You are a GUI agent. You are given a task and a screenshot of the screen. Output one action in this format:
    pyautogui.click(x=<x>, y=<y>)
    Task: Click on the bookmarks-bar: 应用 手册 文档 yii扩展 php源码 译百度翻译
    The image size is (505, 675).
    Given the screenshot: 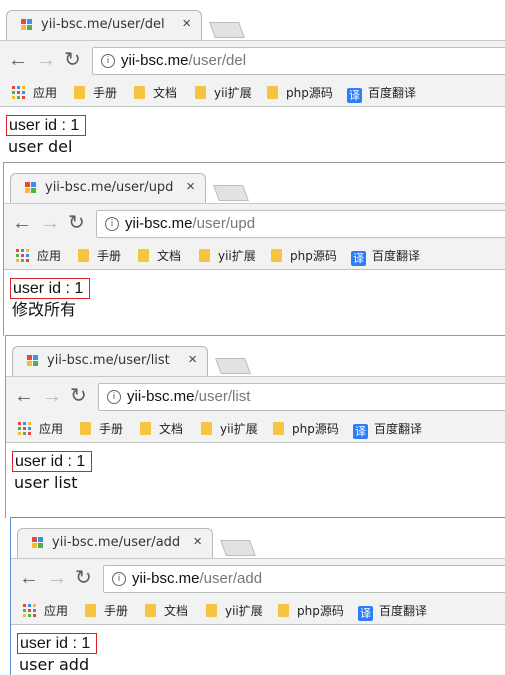 What is the action you would take?
    pyautogui.click(x=252, y=93)
    